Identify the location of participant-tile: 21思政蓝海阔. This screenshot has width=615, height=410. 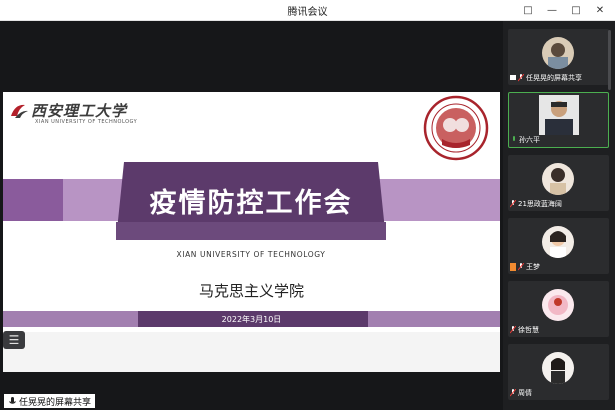
(558, 183).